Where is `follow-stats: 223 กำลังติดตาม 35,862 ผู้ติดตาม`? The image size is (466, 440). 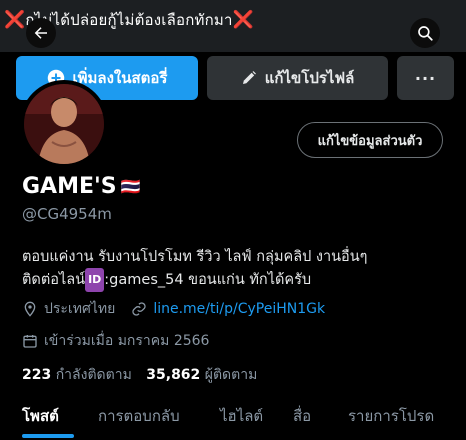 follow-stats: 223 กำลังติดตาม 35,862 ผู้ติดตาม is located at coordinates (139, 375).